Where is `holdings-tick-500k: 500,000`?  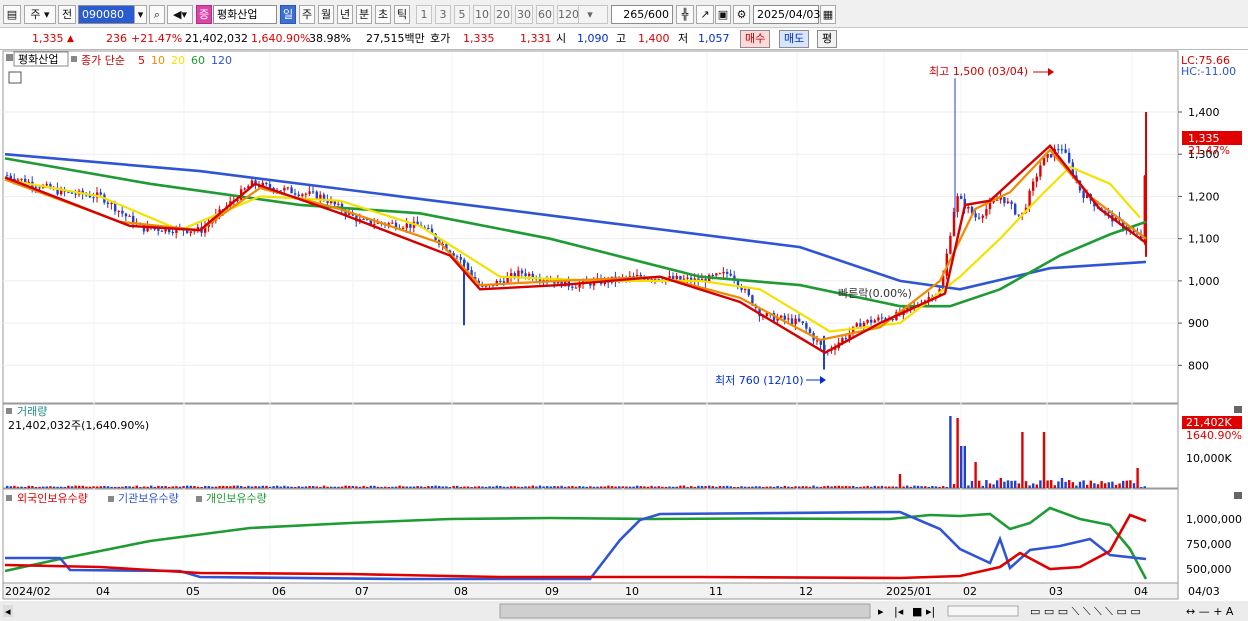 holdings-tick-500k: 500,000 is located at coordinates (1209, 569).